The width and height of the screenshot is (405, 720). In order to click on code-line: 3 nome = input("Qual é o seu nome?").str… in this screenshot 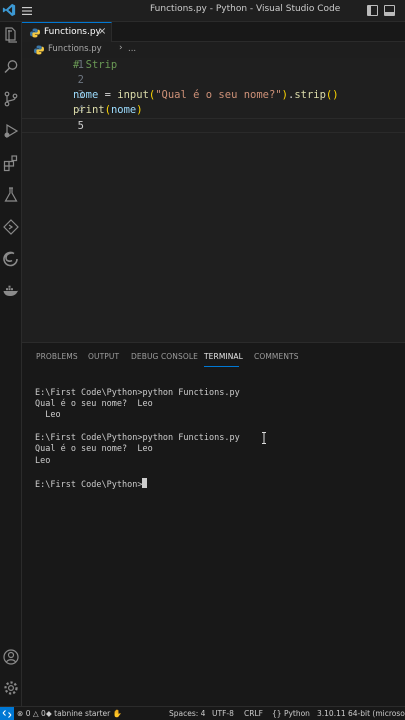, I will do `click(213, 95)`.